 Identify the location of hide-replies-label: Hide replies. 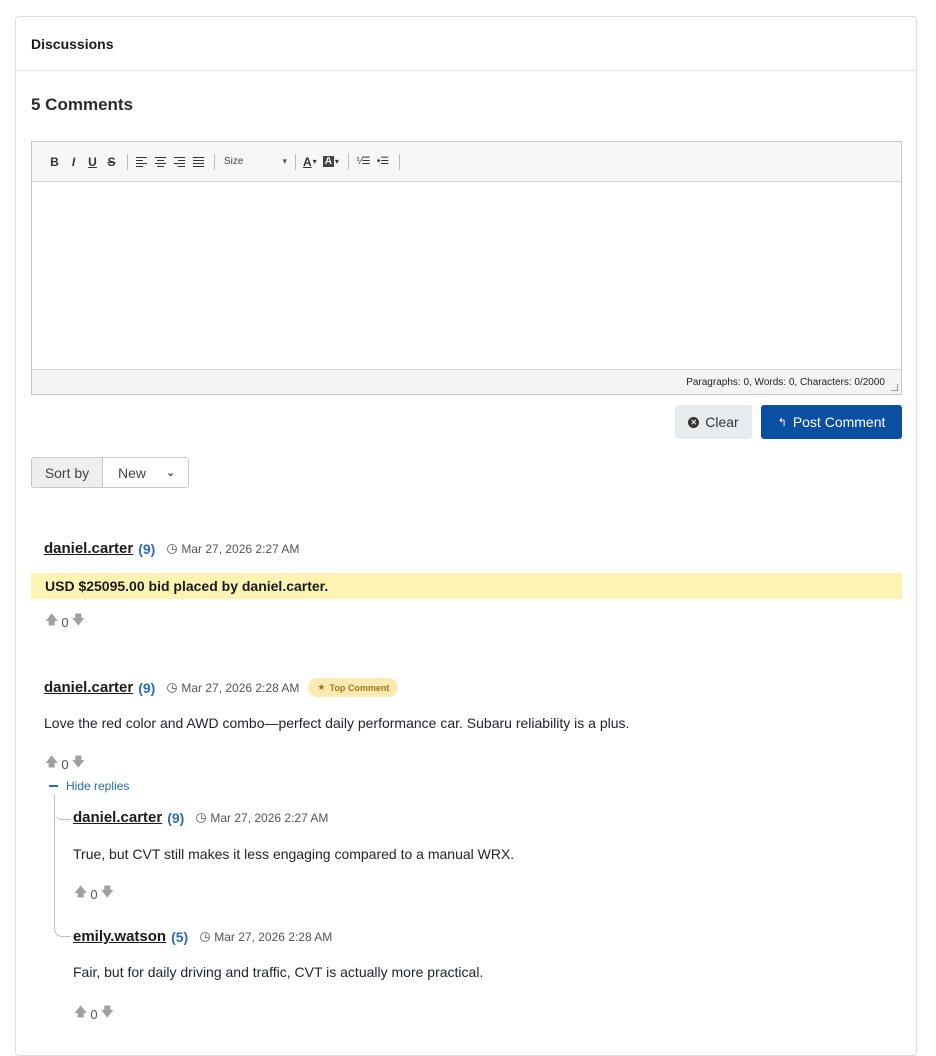
(98, 786).